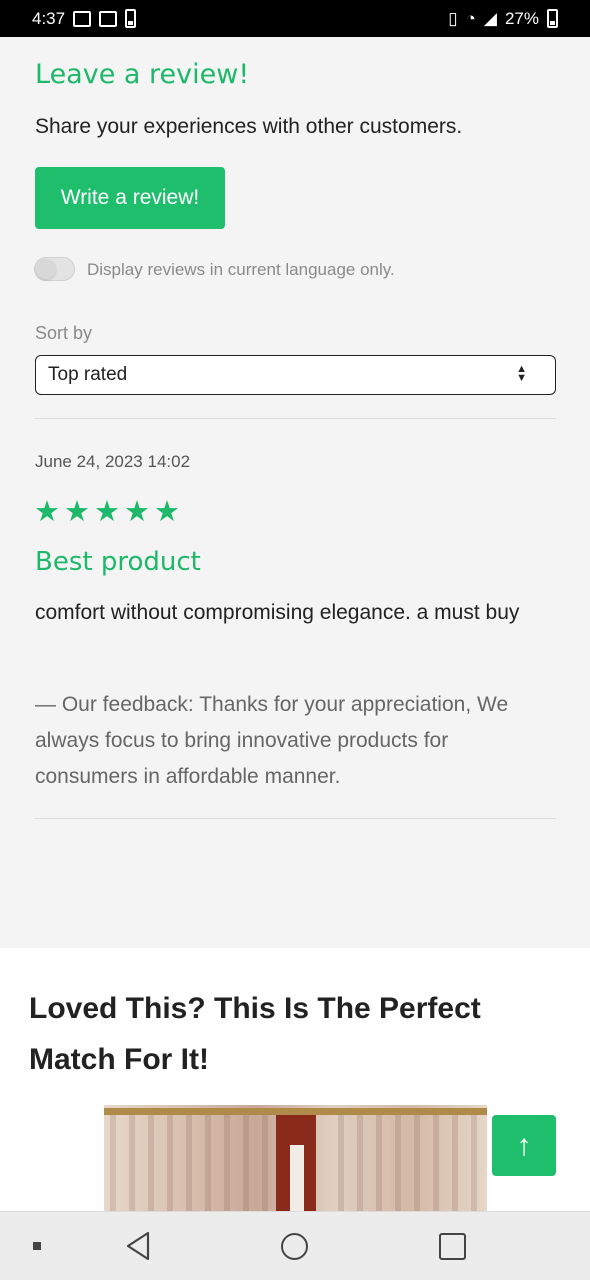 Image resolution: width=590 pixels, height=1280 pixels. I want to click on home-icon, so click(294, 1246).